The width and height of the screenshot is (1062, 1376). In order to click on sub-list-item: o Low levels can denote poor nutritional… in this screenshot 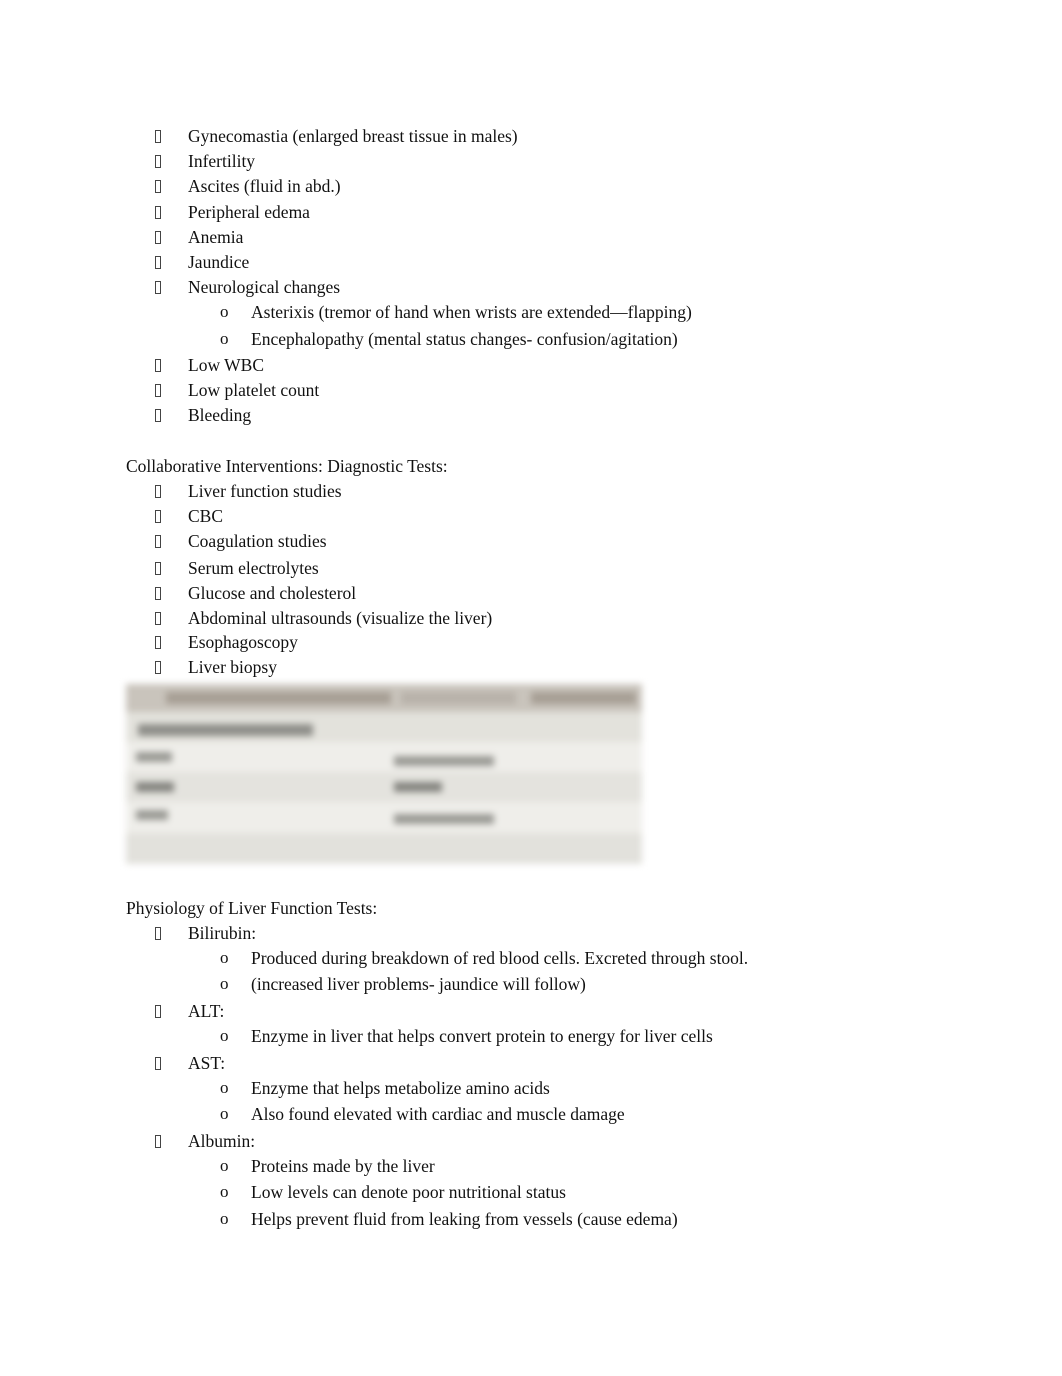, I will do `click(393, 1192)`.